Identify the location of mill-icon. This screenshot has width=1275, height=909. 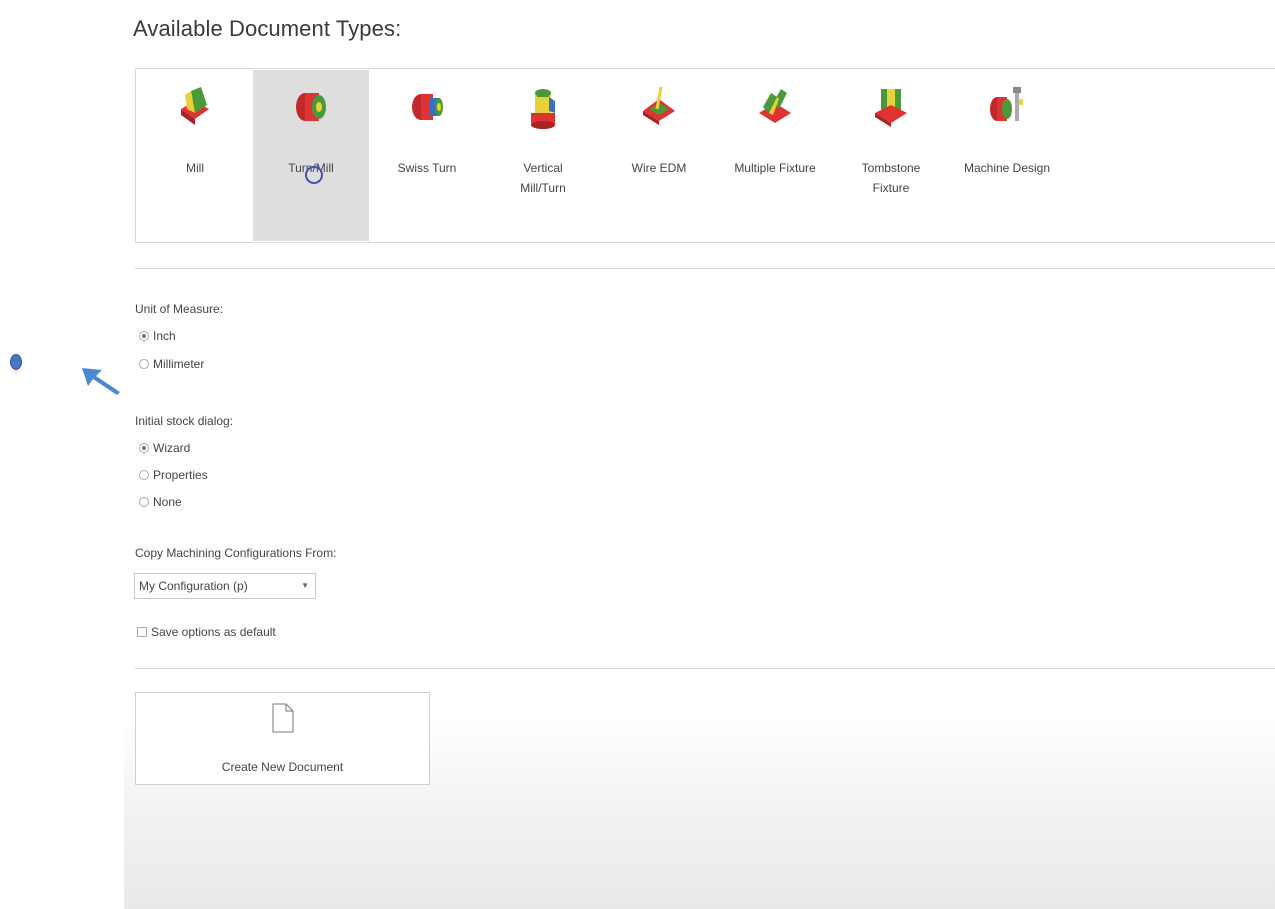
(195, 106).